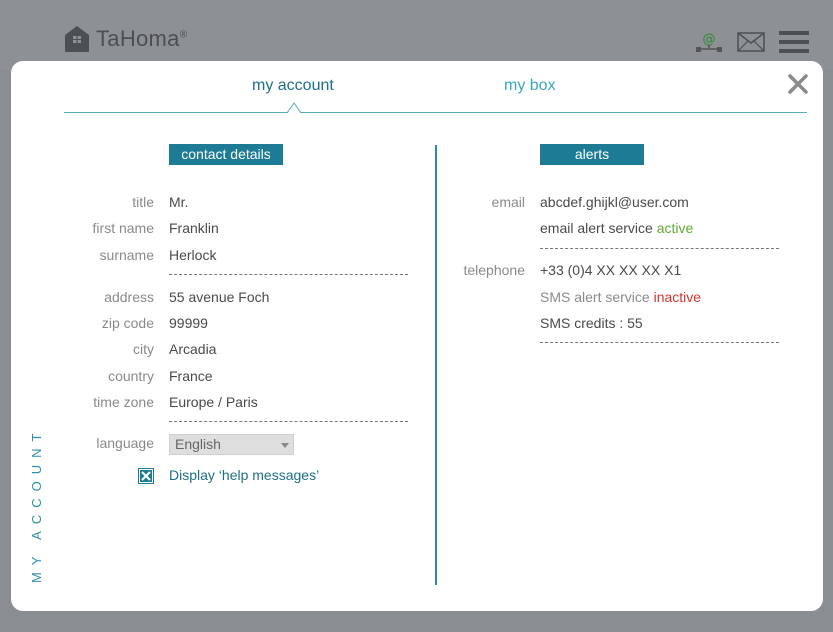 The height and width of the screenshot is (632, 833). What do you see at coordinates (198, 444) in the screenshot?
I see `language-select-value: English` at bounding box center [198, 444].